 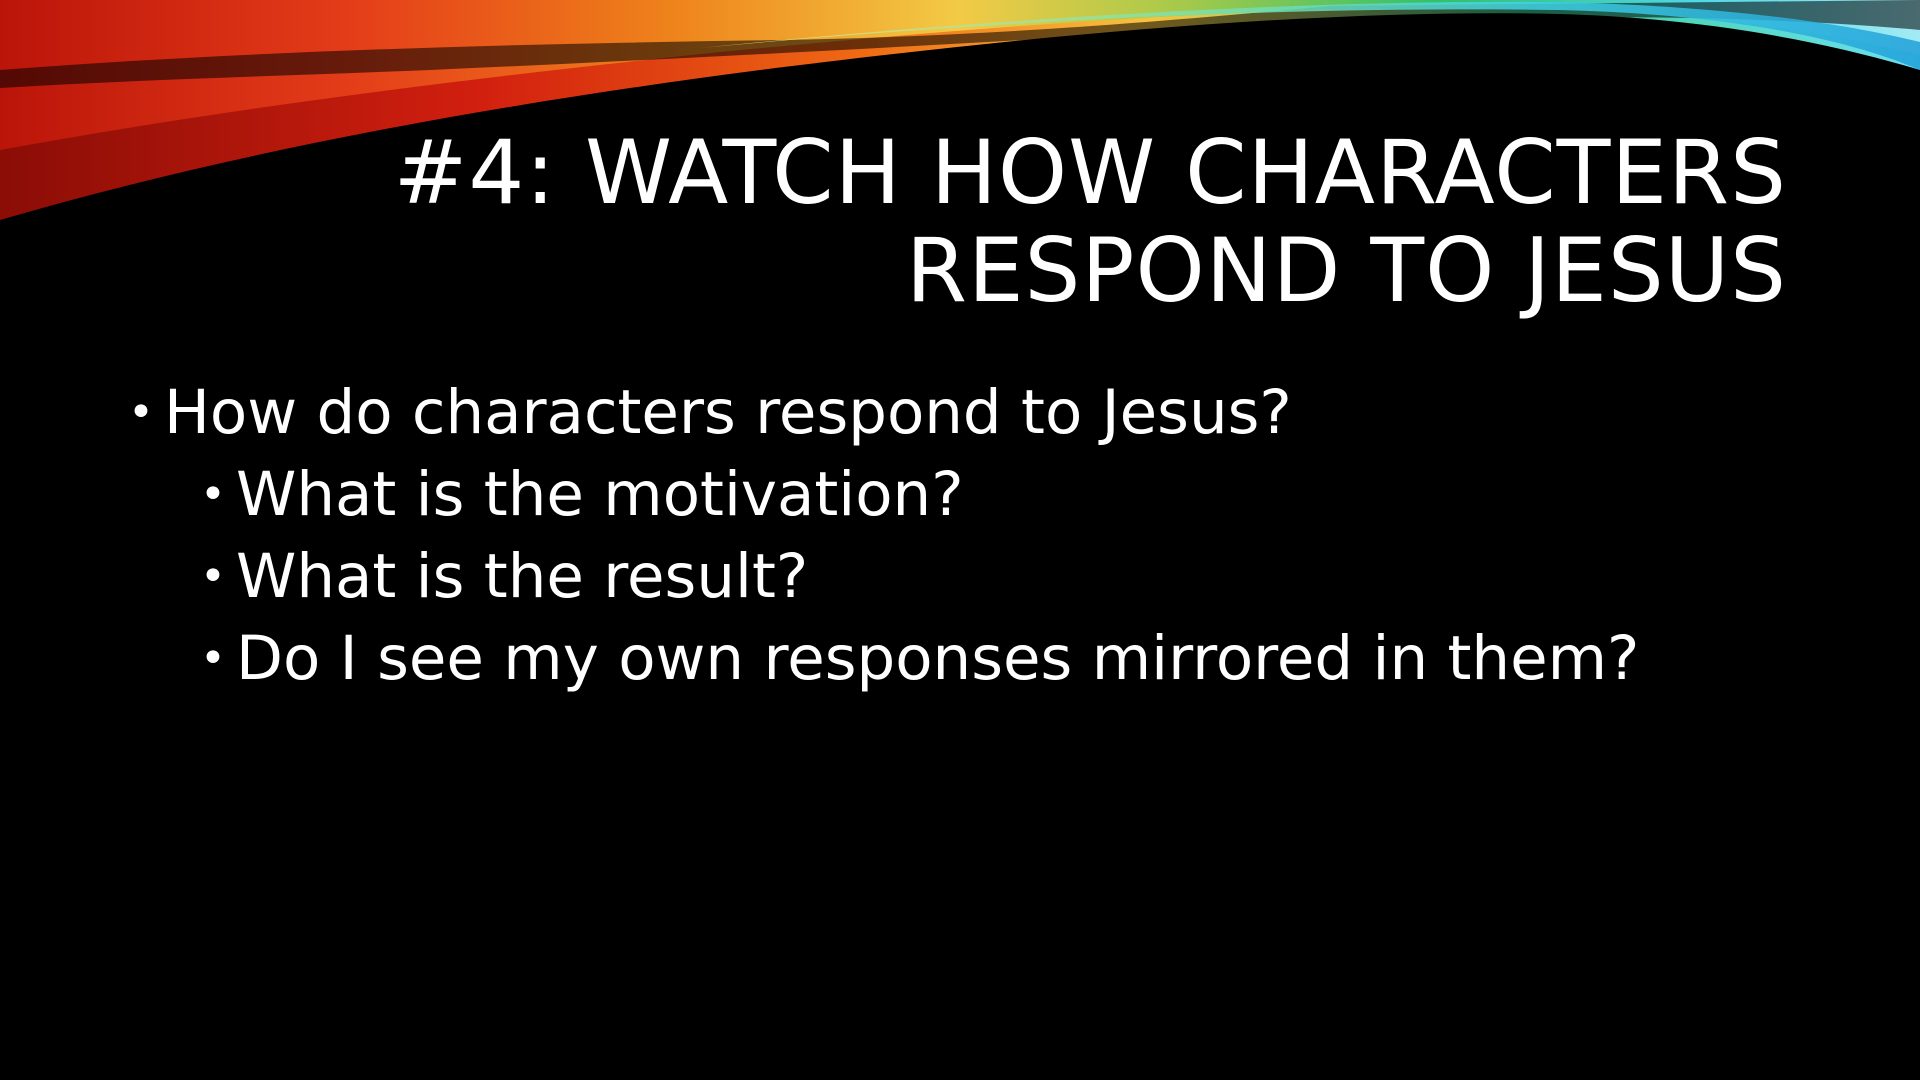 I want to click on bullet-text: What is the motivation?, so click(x=600, y=494).